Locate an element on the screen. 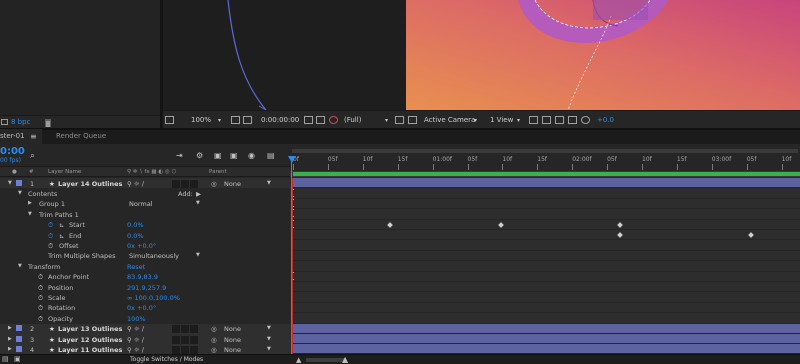 The width and height of the screenshot is (800, 364). safe-zones-icon is located at coordinates (235, 120).